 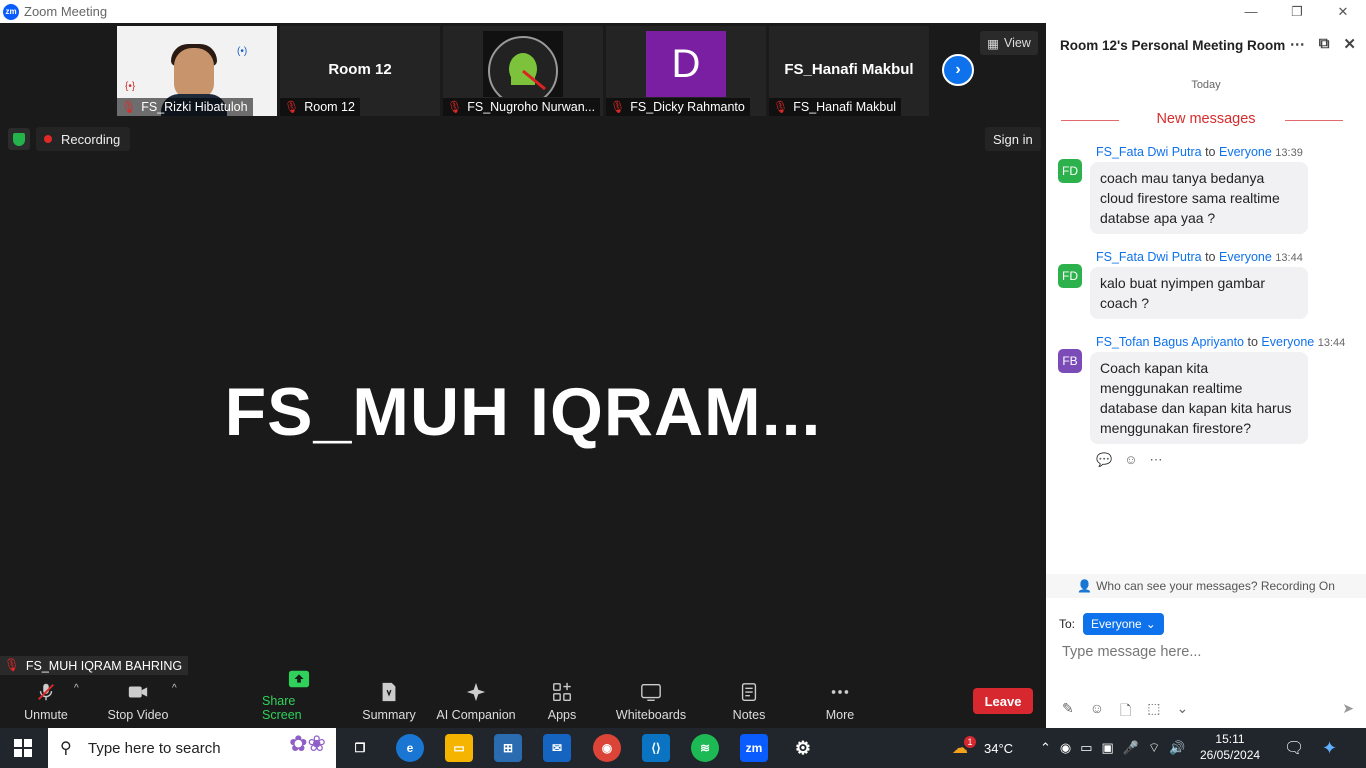 What do you see at coordinates (46, 701) in the screenshot?
I see `unmute-button: Unmute` at bounding box center [46, 701].